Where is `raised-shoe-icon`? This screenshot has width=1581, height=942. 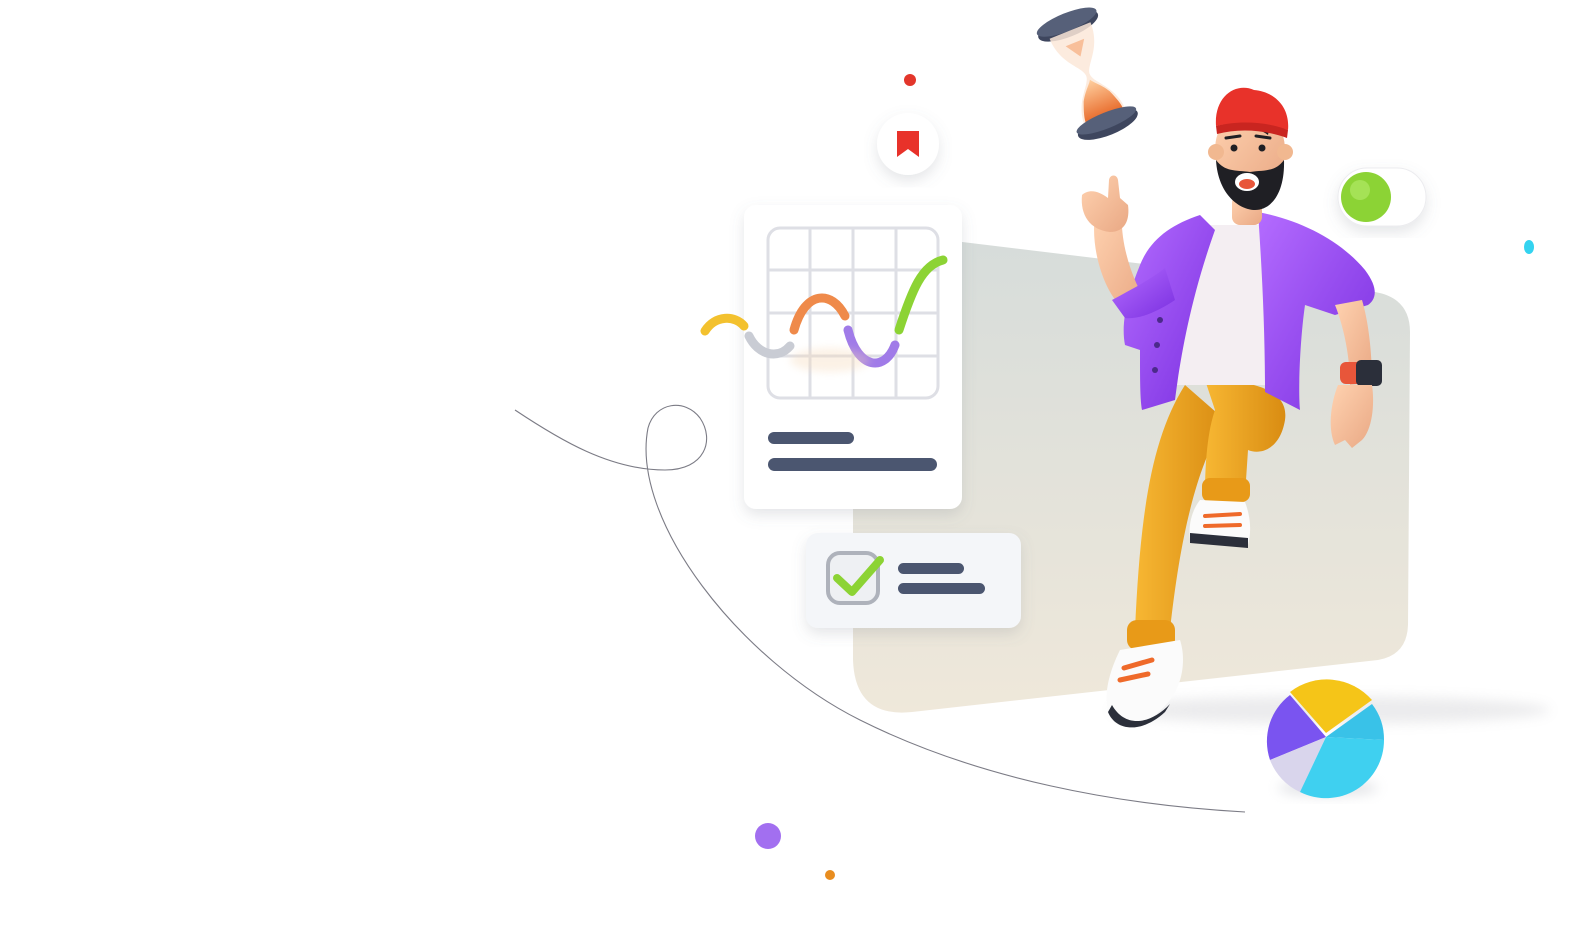
raised-shoe-icon is located at coordinates (1220, 524).